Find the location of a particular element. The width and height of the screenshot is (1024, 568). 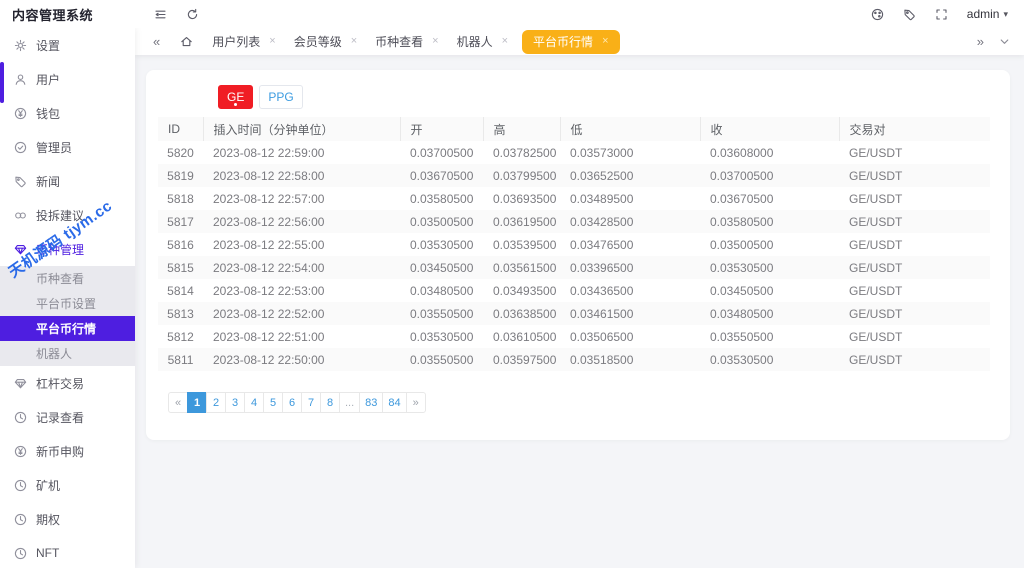

sidebar-scrollbar-thumb is located at coordinates (2, 82).